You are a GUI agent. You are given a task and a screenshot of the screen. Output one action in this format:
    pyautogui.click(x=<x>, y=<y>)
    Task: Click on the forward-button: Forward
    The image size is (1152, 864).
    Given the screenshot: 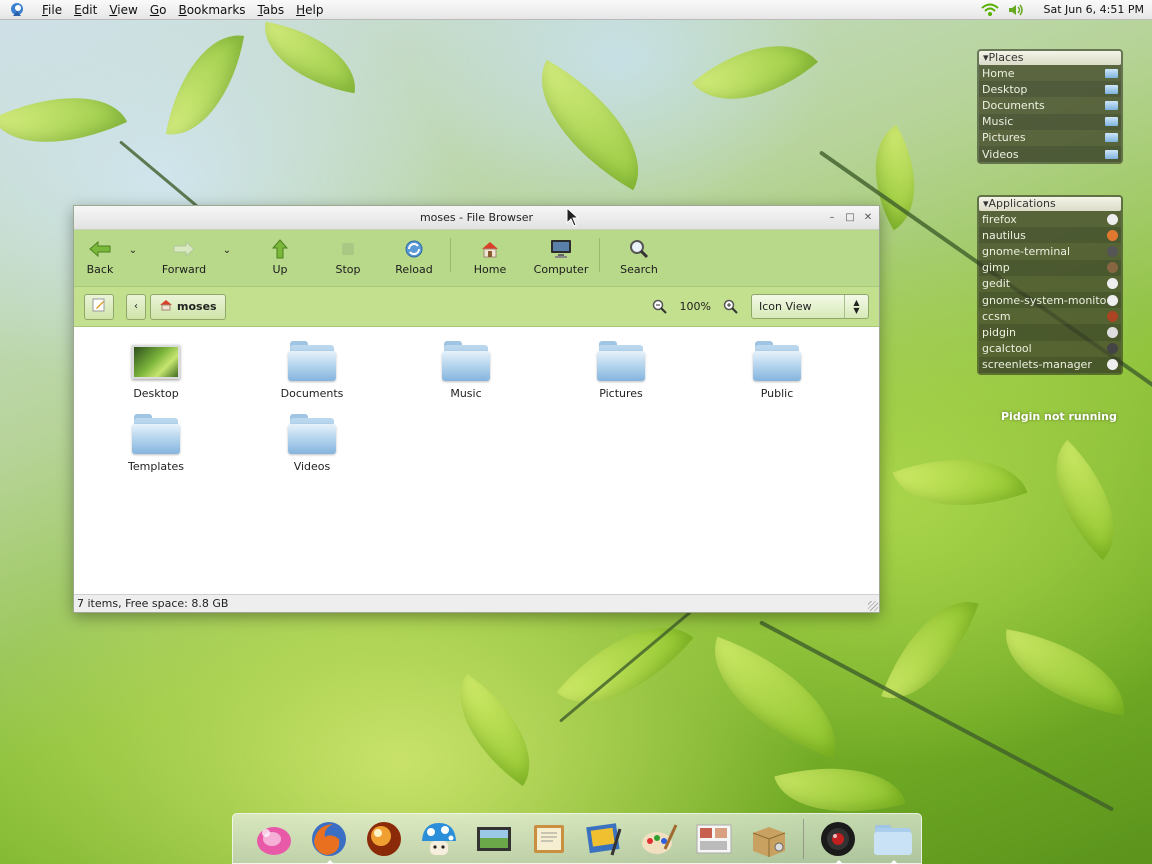 What is the action you would take?
    pyautogui.click(x=184, y=257)
    